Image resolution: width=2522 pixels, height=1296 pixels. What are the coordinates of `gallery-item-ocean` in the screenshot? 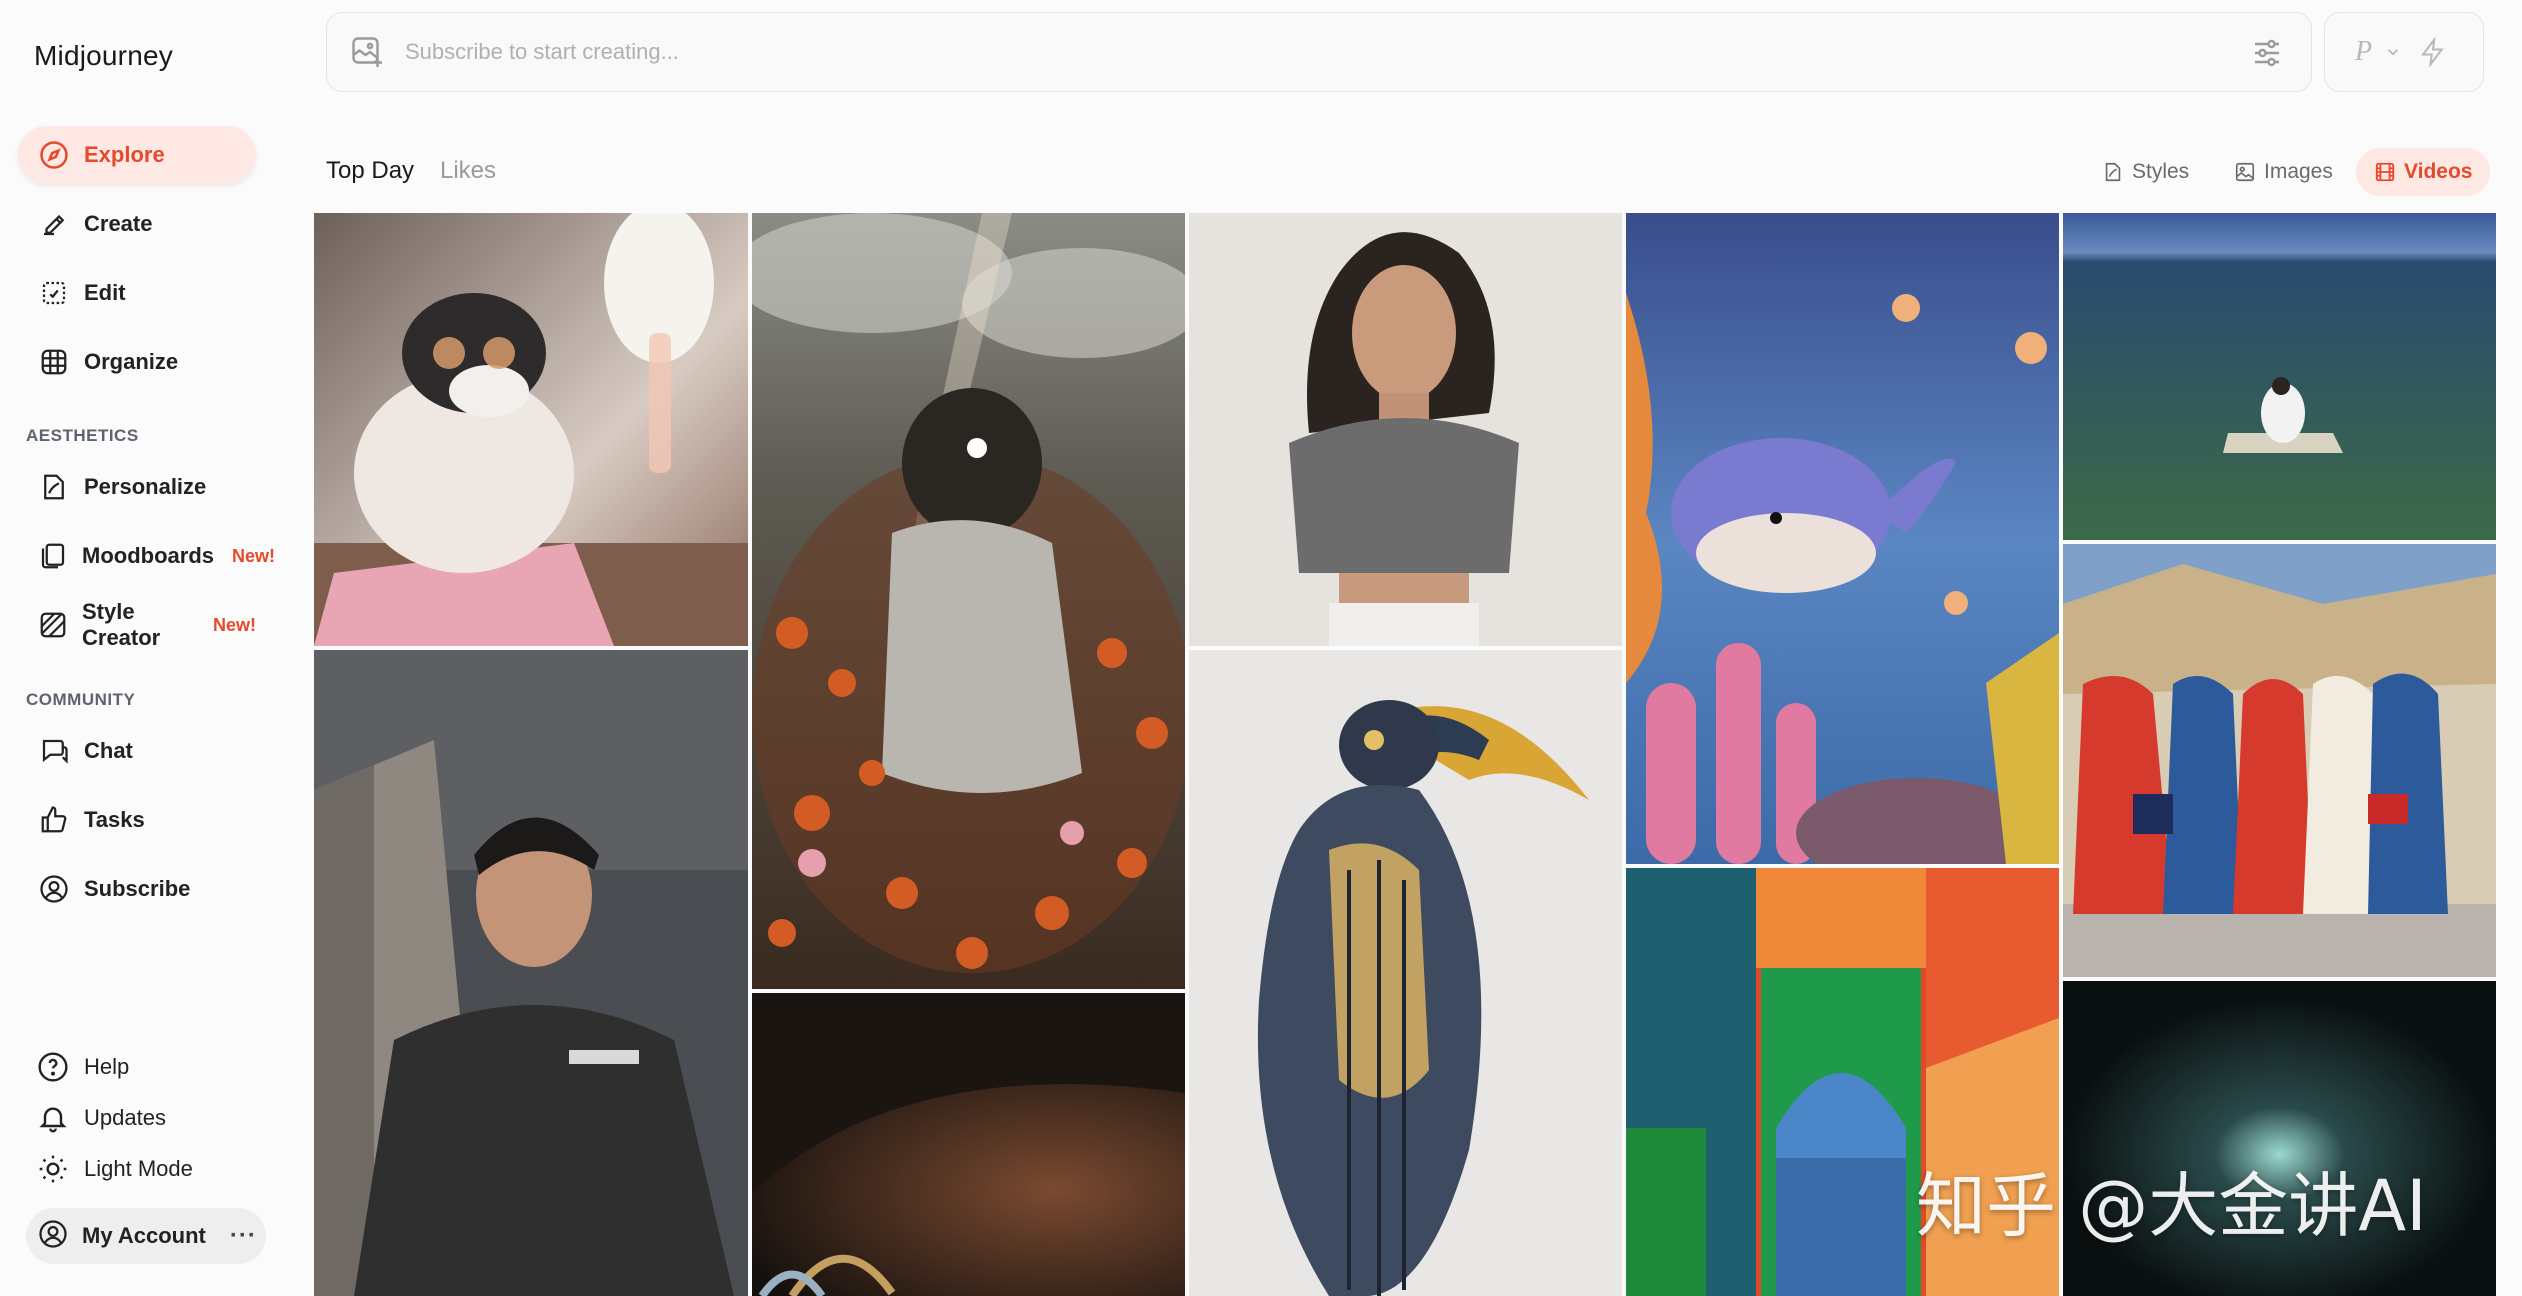 It's located at (2279, 376).